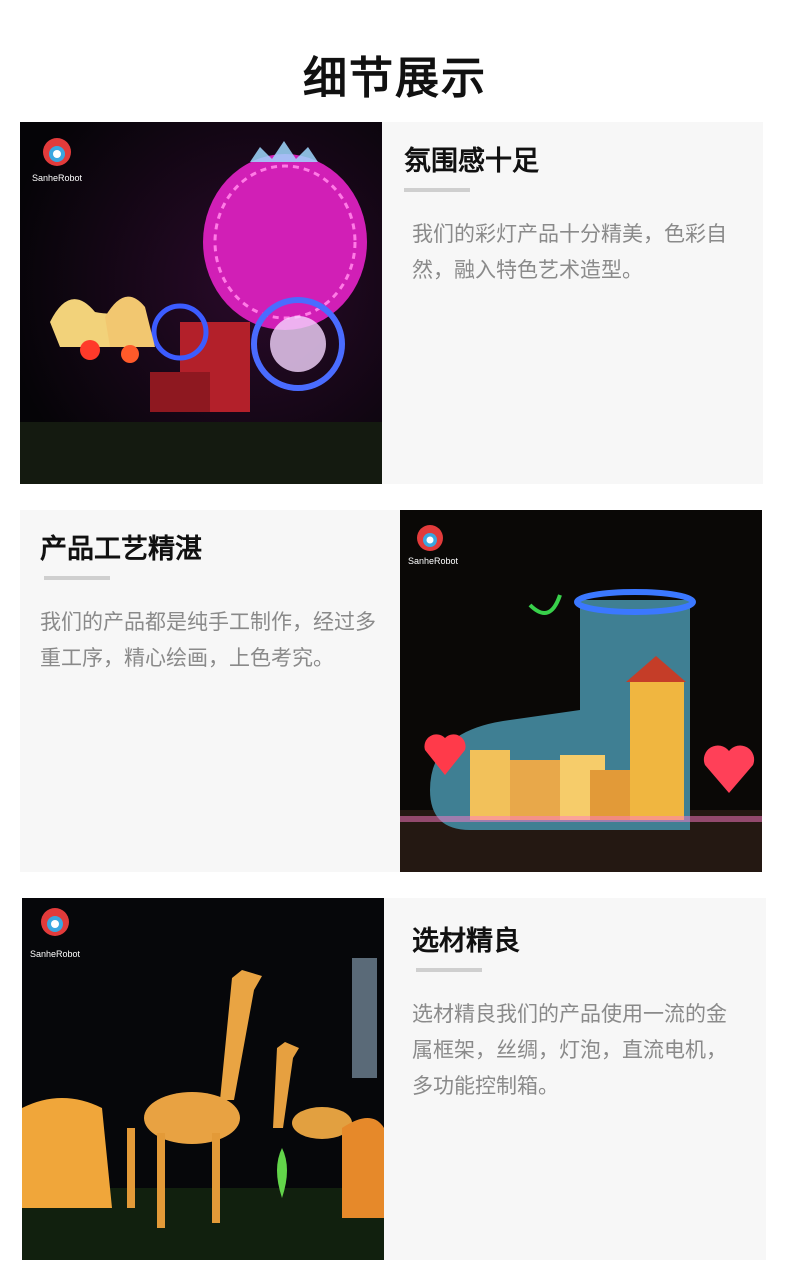 The image size is (790, 1282). What do you see at coordinates (121, 549) in the screenshot?
I see `section-title: 产品工艺精湛` at bounding box center [121, 549].